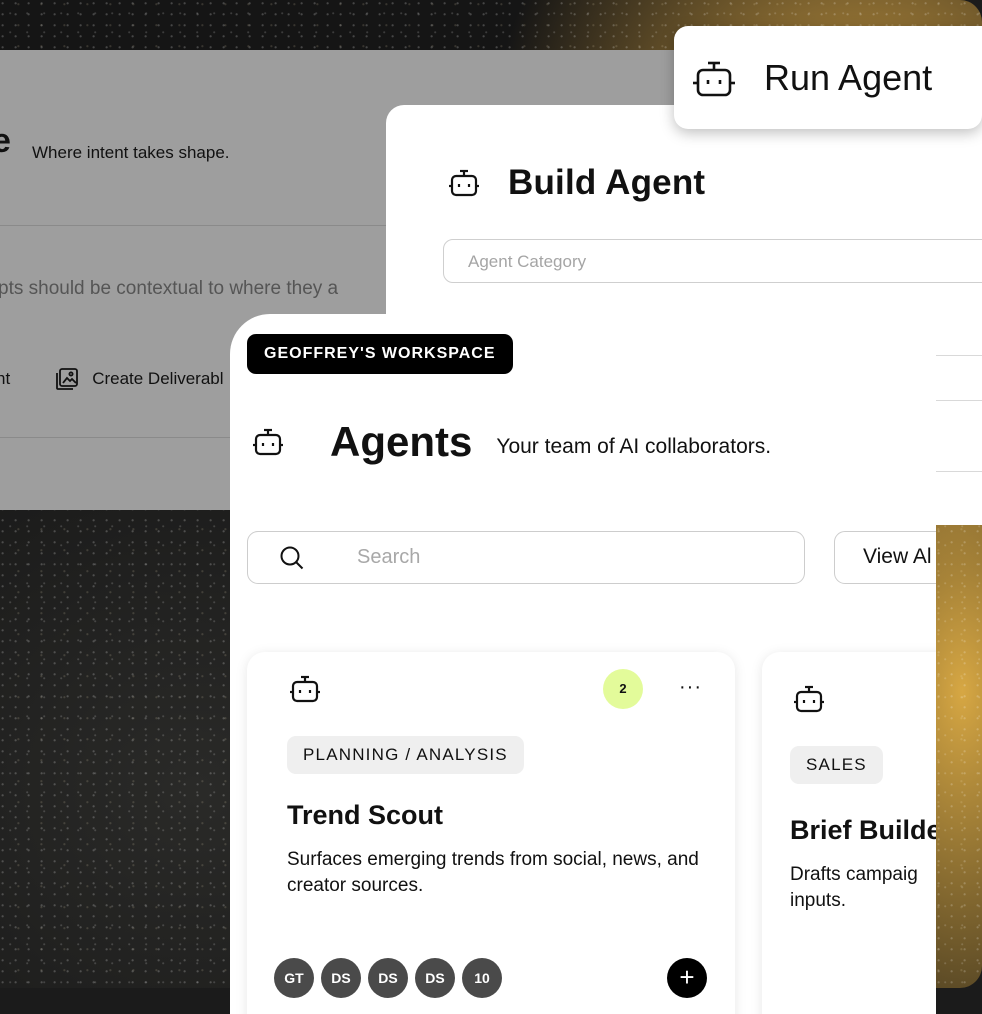 Image resolution: width=982 pixels, height=1014 pixels. I want to click on plus-icon: +, so click(687, 978).